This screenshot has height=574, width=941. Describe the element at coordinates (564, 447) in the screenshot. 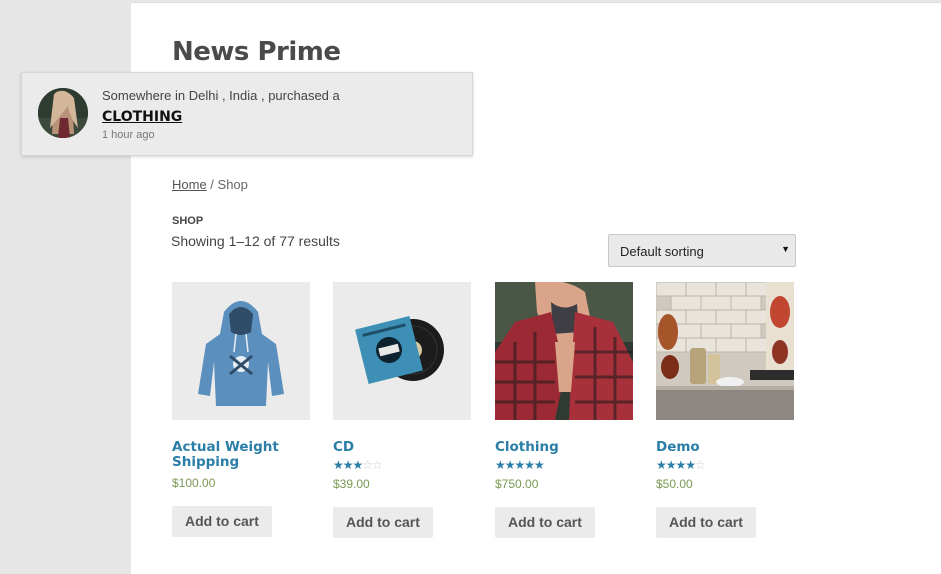

I see `product-title: Clothing` at that location.